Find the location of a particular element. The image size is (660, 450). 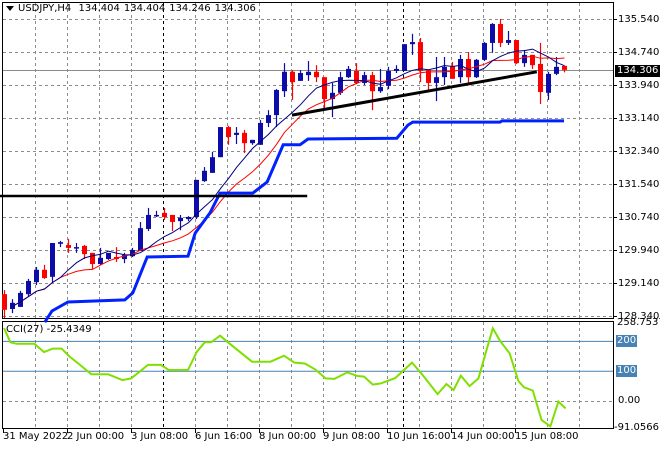

time-axis-label: 31 May 2022 is located at coordinates (36, 436).